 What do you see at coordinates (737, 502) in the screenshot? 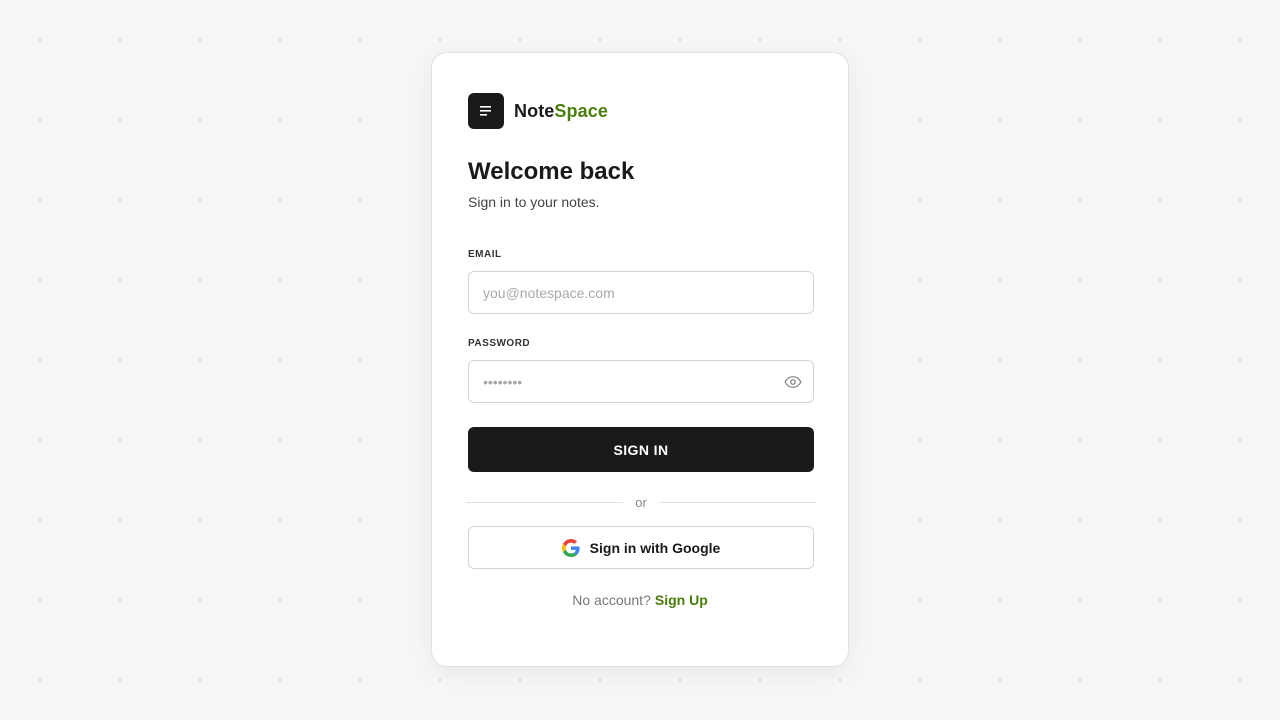
I see `divider-line-right` at bounding box center [737, 502].